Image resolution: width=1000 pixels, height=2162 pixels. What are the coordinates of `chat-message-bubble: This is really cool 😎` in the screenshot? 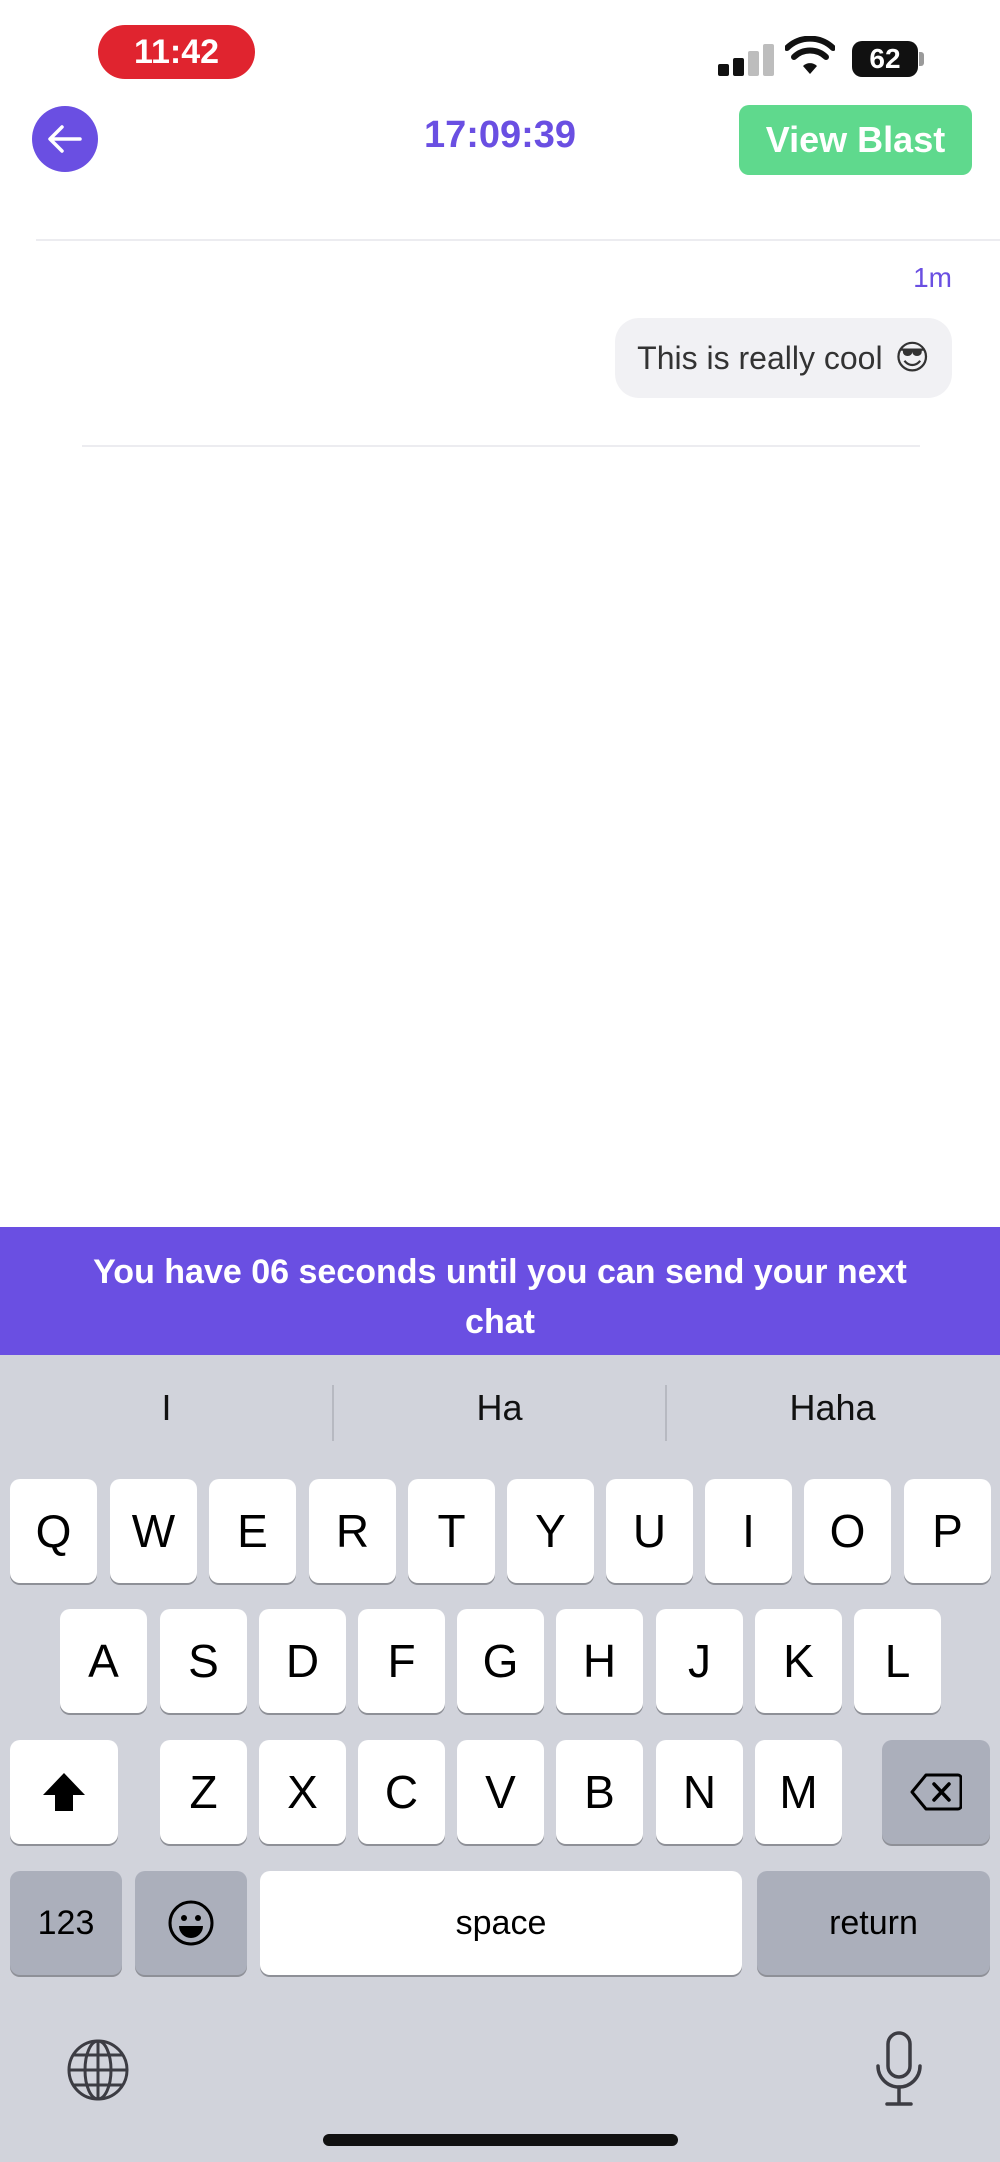 It's located at (783, 358).